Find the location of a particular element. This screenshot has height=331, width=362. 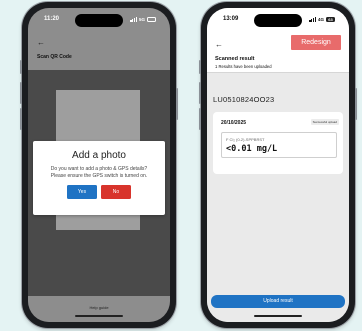

battery-icon is located at coordinates (151, 19).